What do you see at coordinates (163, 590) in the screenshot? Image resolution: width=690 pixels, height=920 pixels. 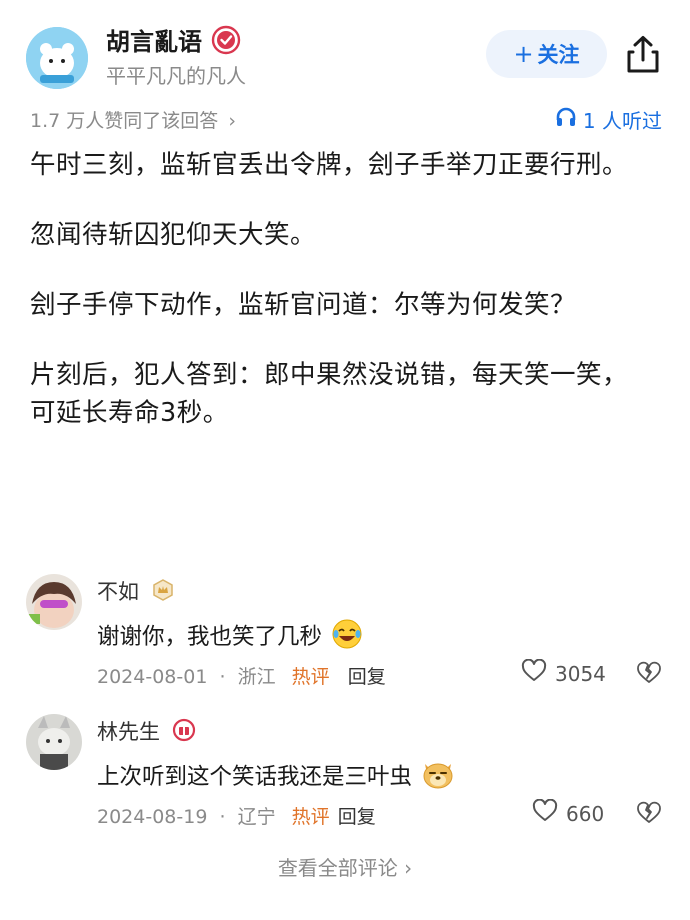 I see `crown-badge-icon` at bounding box center [163, 590].